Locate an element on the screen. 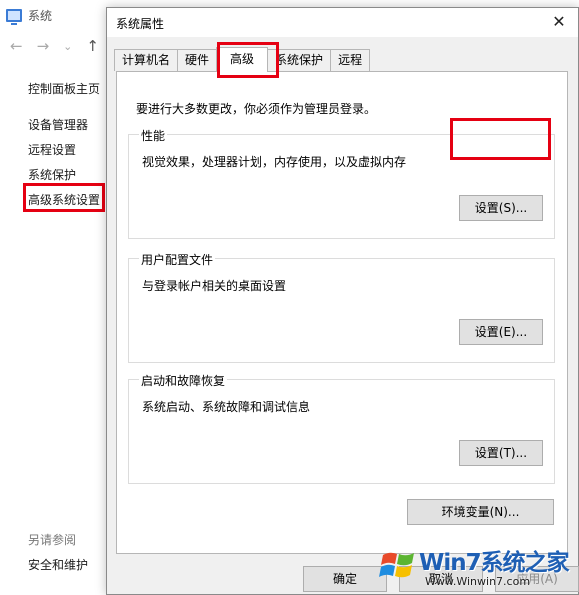  nav-bar: ← → ⌄ ↑ is located at coordinates (54, 46).